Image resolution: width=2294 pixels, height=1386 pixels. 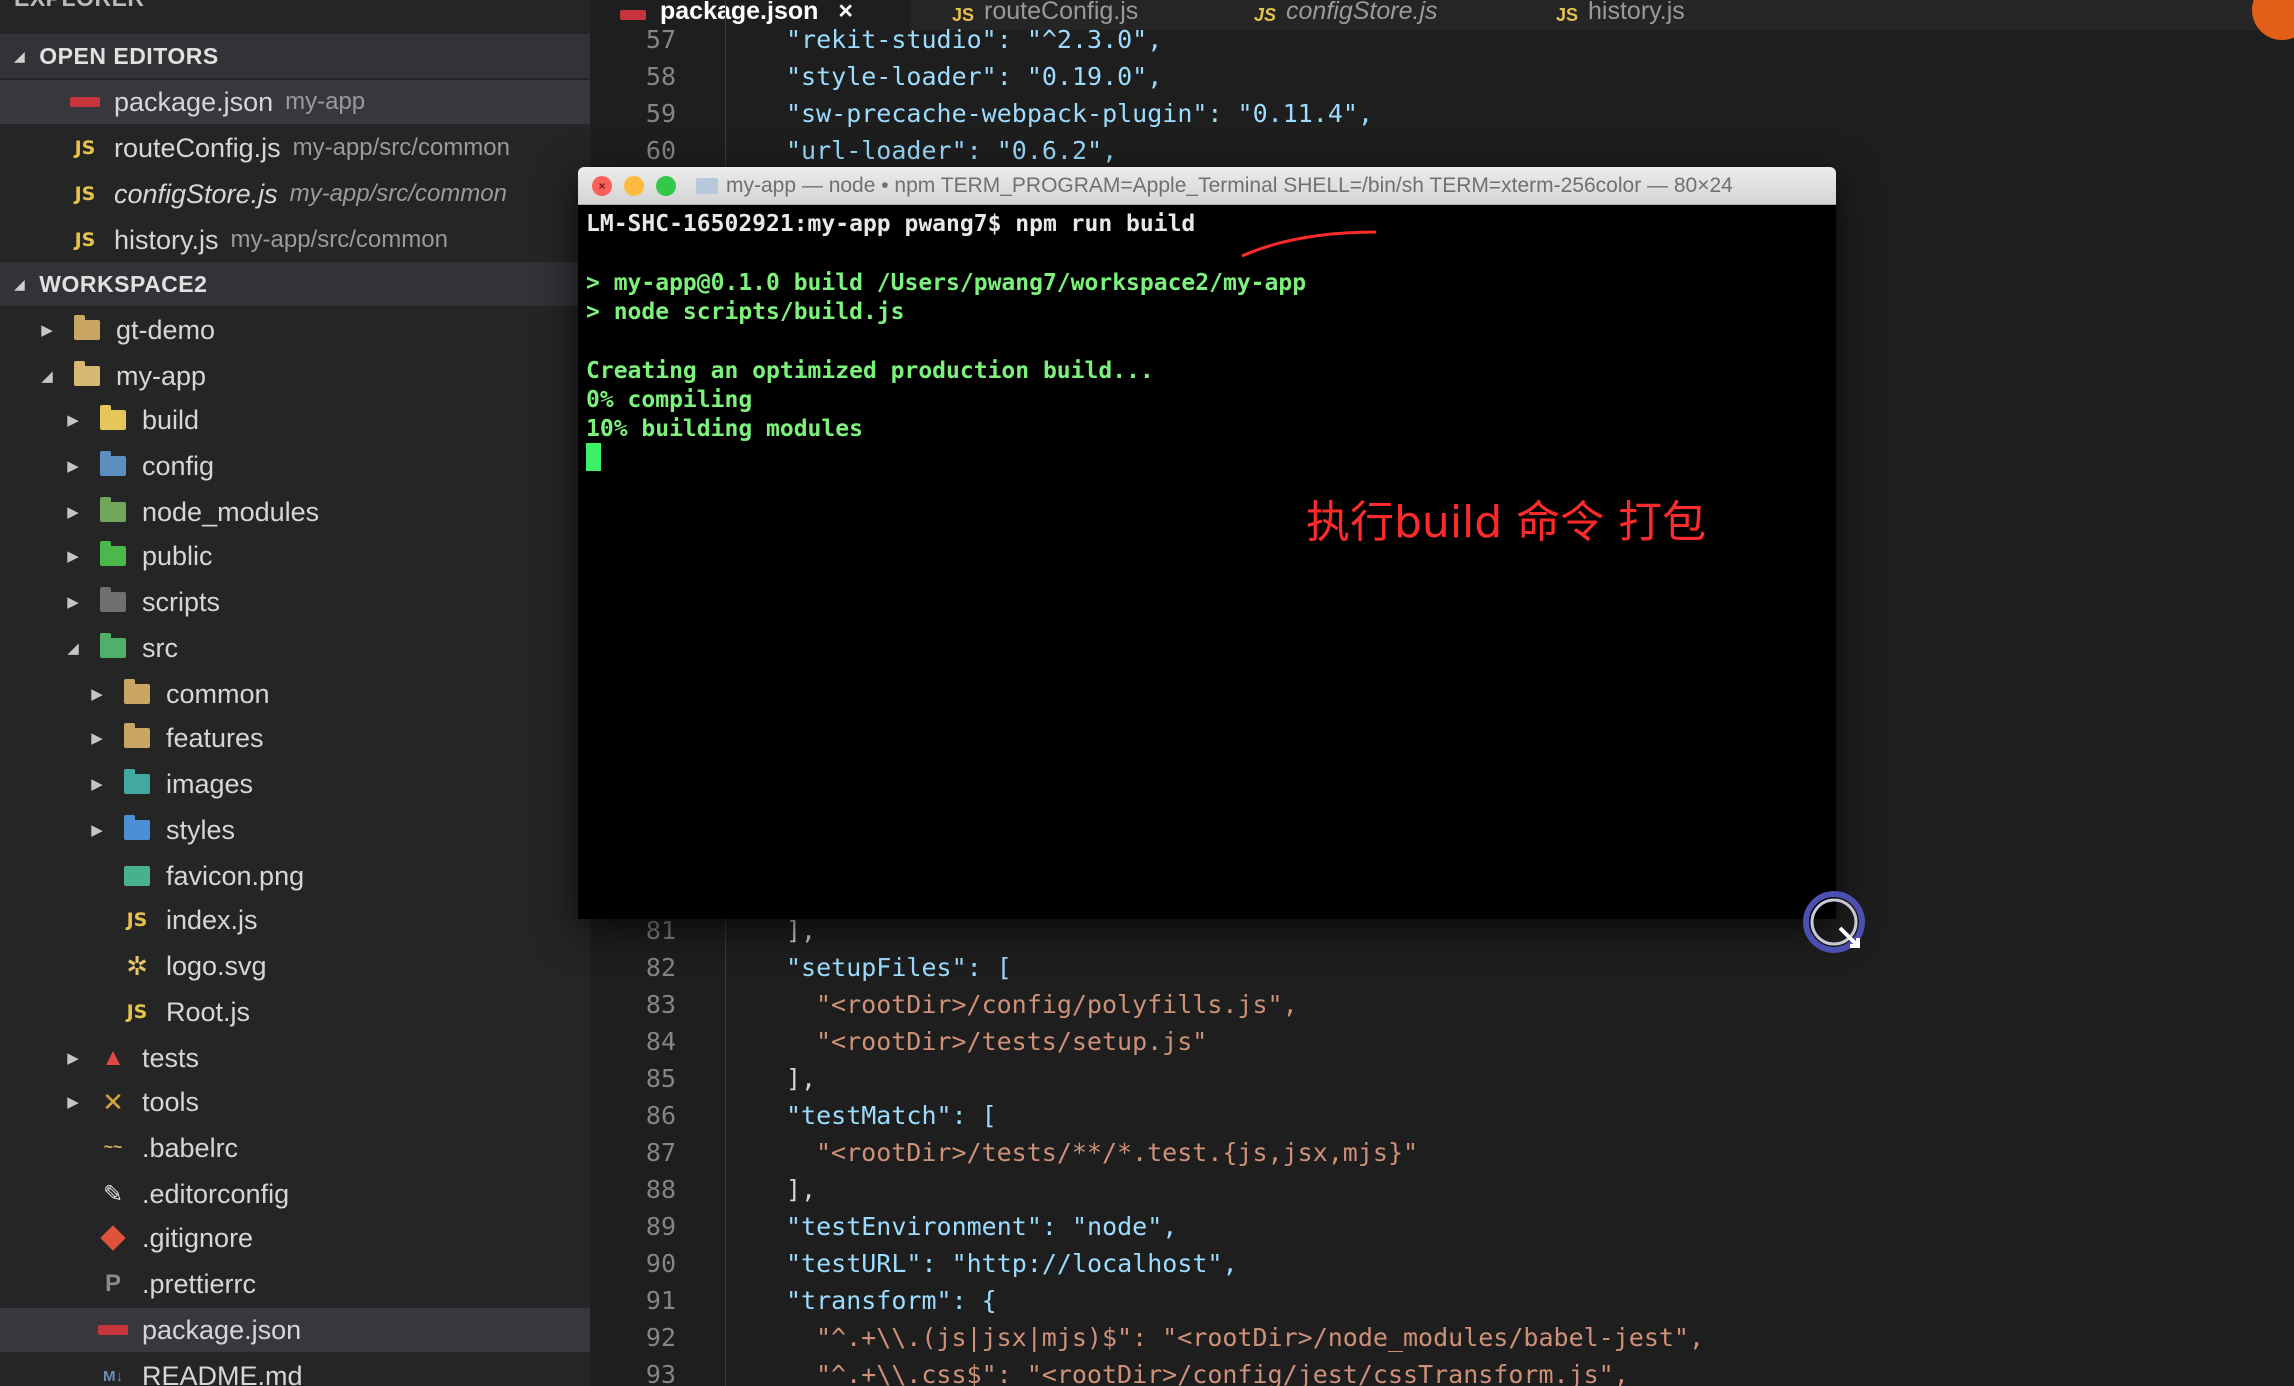 What do you see at coordinates (1506, 522) in the screenshot?
I see `annotation-text: 执行build 命令 打包` at bounding box center [1506, 522].